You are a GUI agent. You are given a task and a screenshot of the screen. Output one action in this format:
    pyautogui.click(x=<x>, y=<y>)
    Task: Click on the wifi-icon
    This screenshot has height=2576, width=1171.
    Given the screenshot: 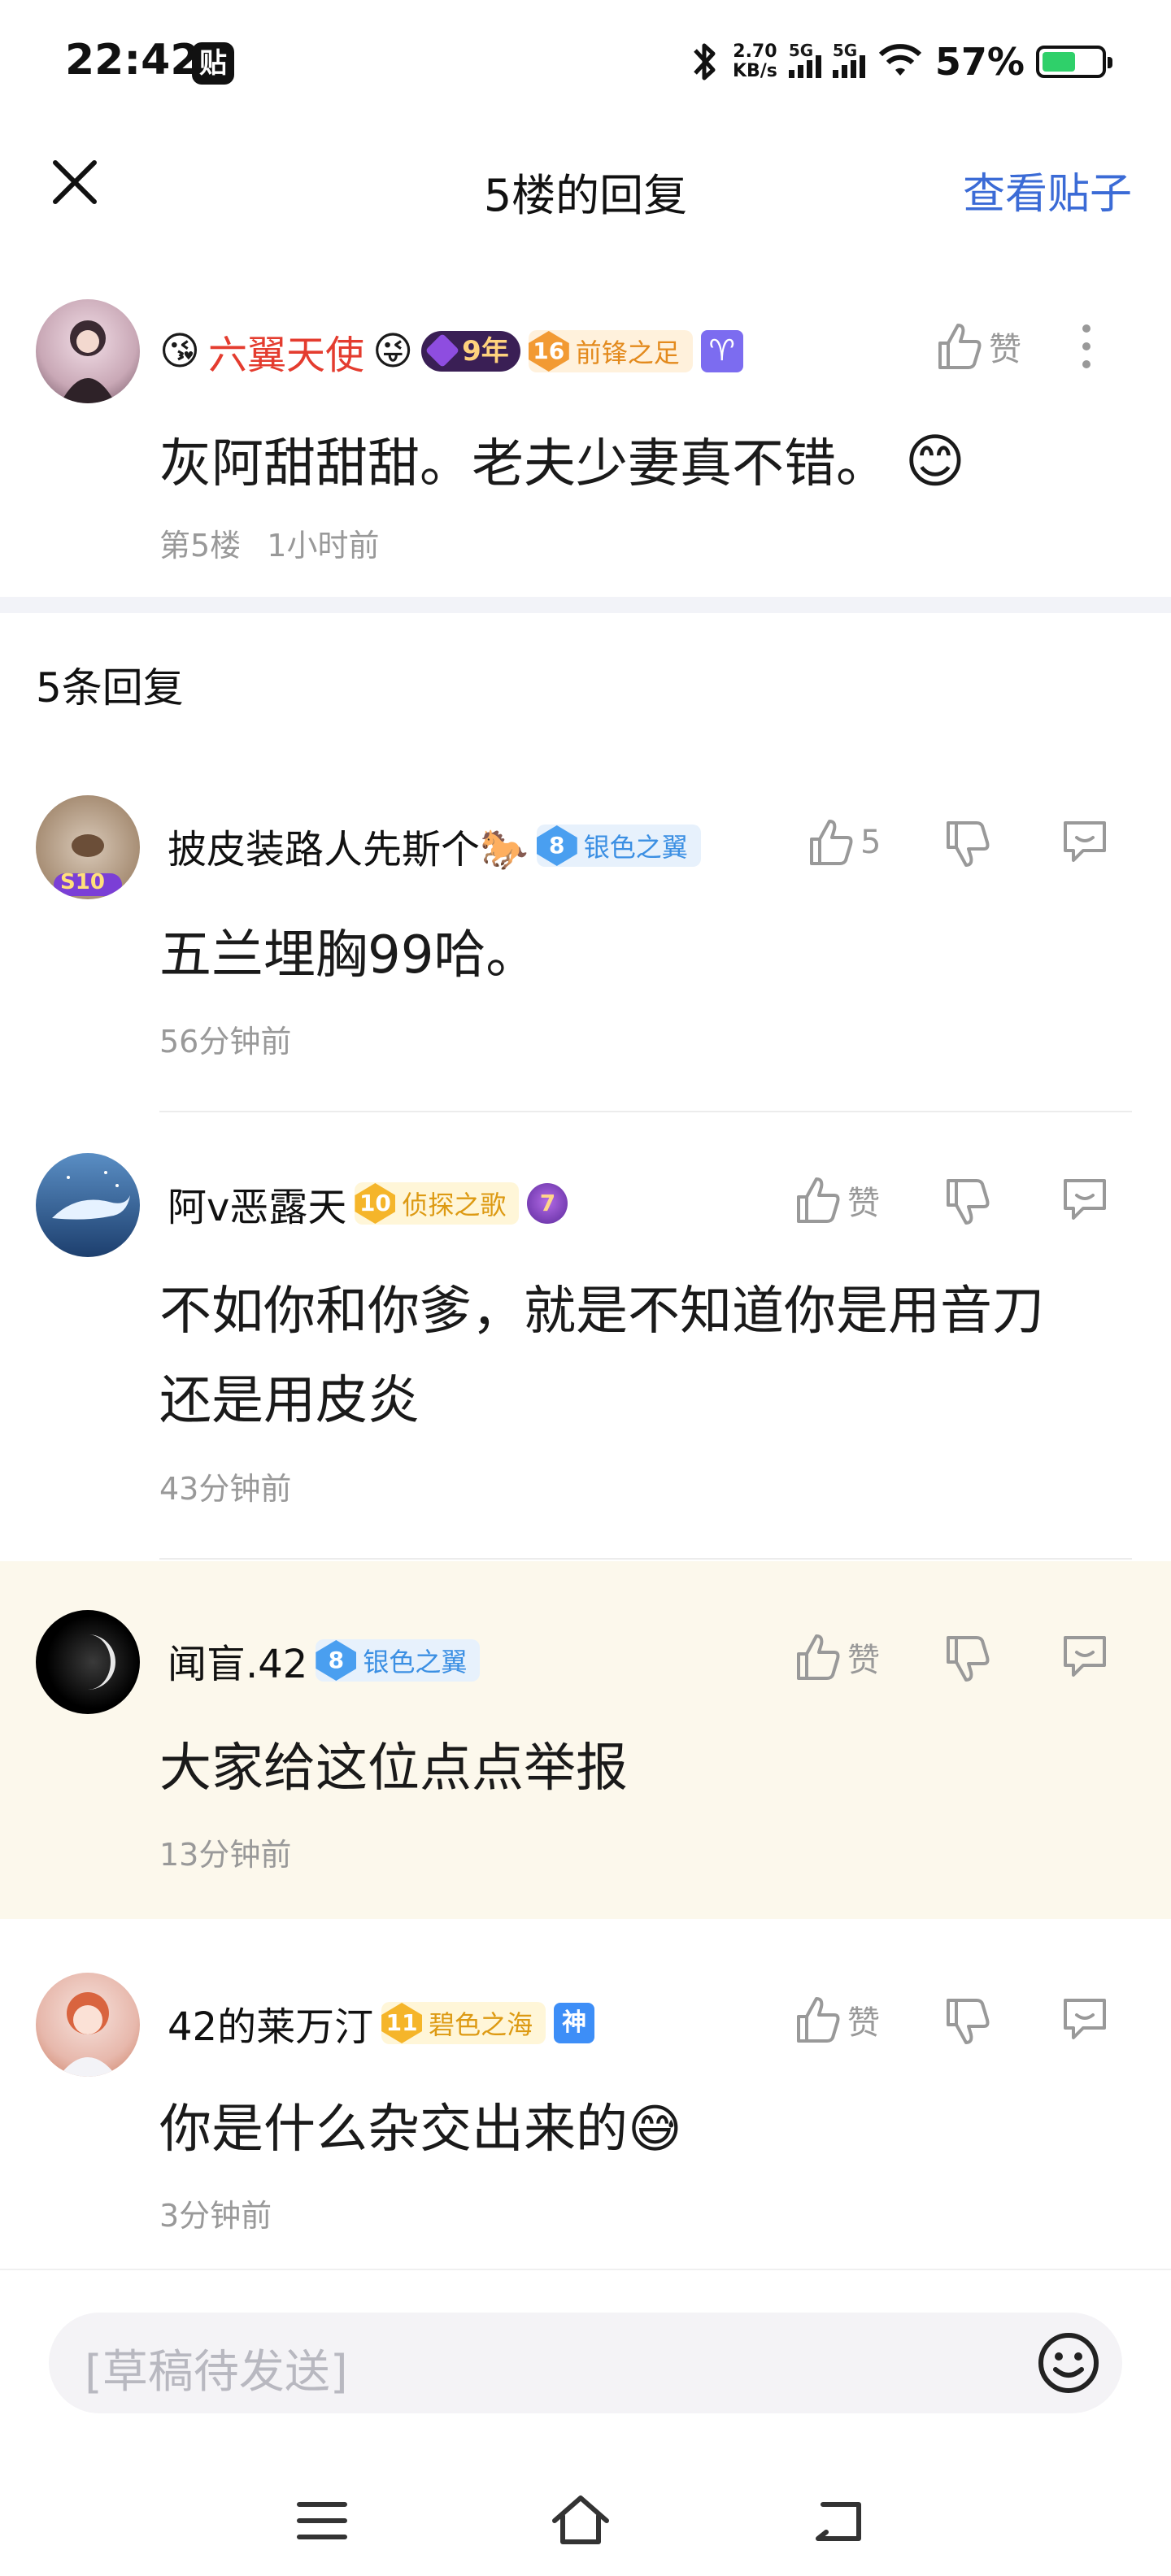 What is the action you would take?
    pyautogui.click(x=900, y=60)
    